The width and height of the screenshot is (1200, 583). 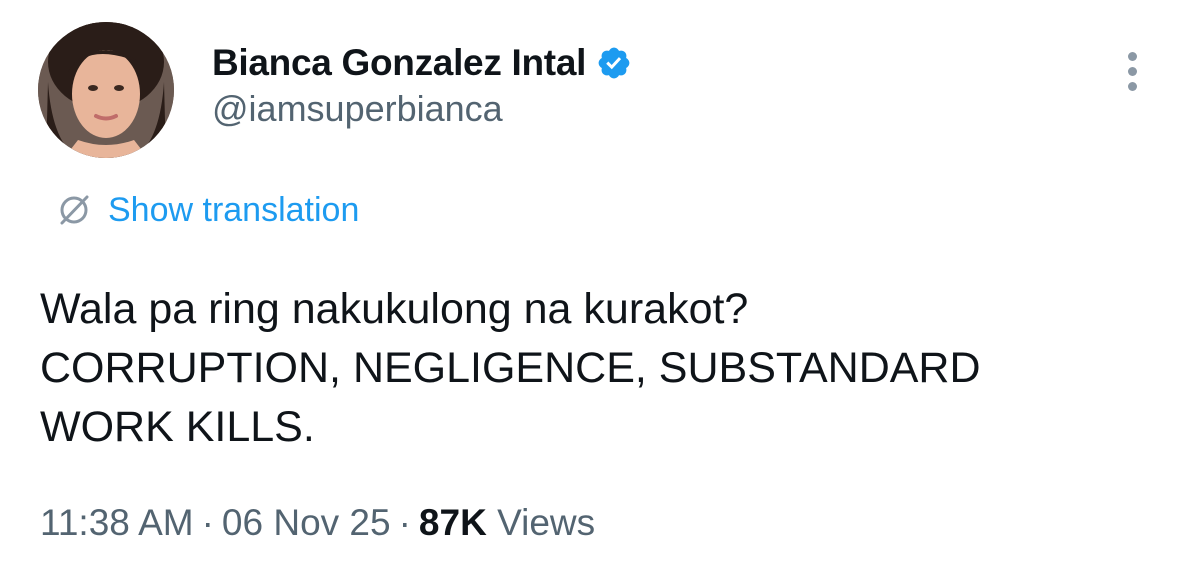 What do you see at coordinates (614, 63) in the screenshot?
I see `verified-badge-icon` at bounding box center [614, 63].